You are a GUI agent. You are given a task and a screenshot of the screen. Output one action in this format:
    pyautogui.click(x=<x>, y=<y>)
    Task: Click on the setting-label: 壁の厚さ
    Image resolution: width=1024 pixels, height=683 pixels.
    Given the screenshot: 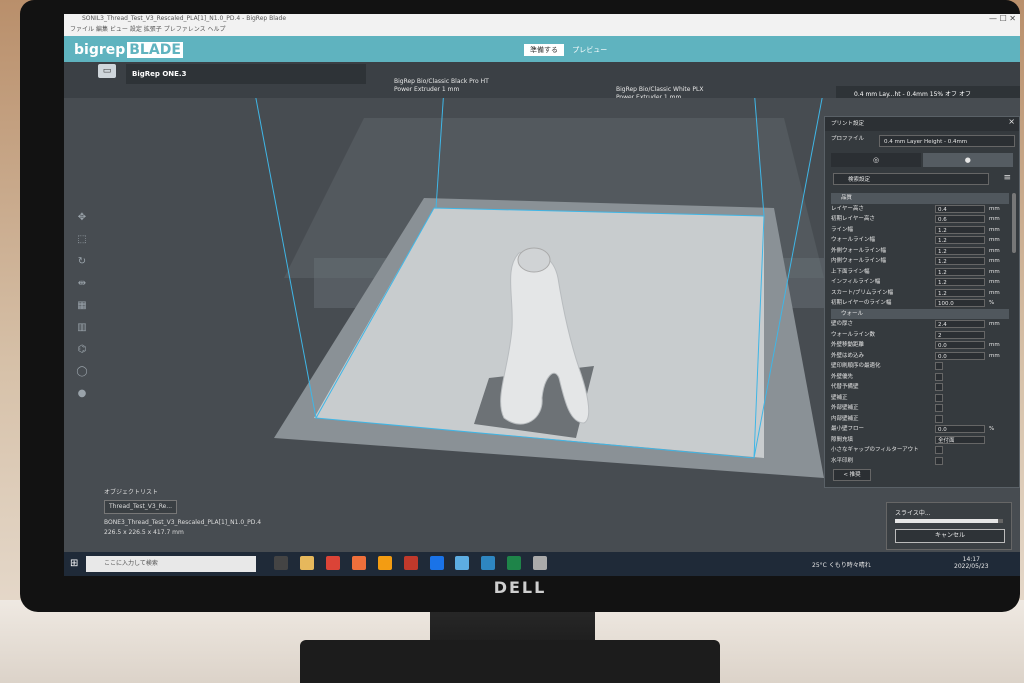 What is the action you would take?
    pyautogui.click(x=842, y=324)
    